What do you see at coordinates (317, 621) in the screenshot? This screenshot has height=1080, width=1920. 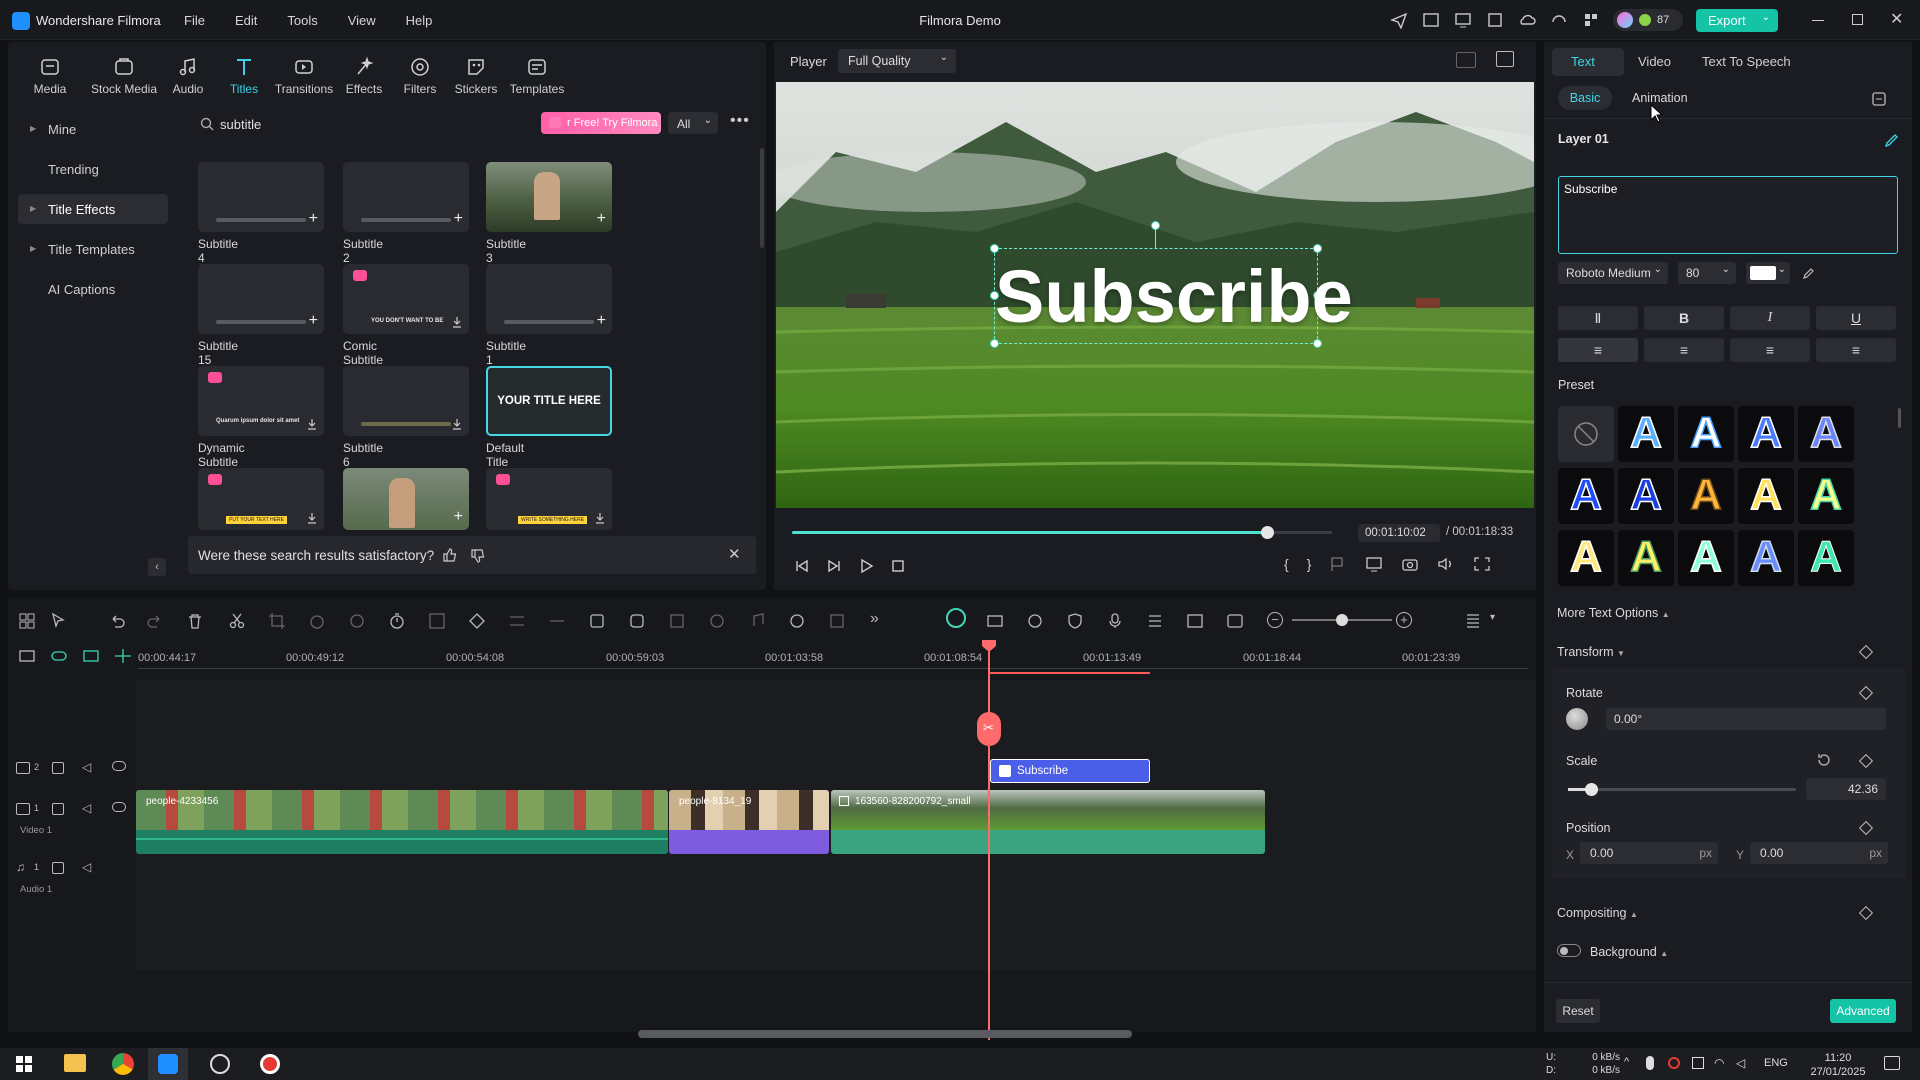 I see `speed-icon` at bounding box center [317, 621].